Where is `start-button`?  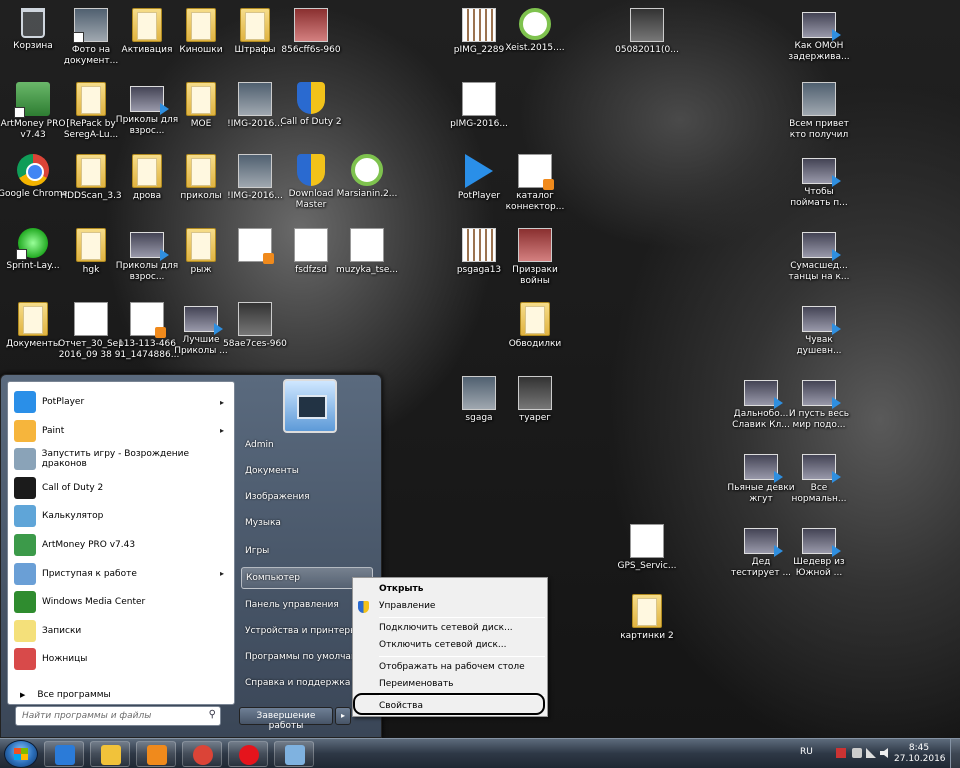
start-button is located at coordinates (21, 754).